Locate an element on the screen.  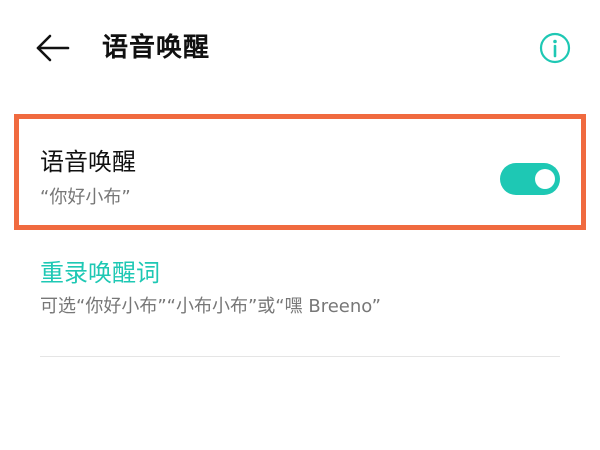
rerecord-wake-word-subtitle: 可选“你好小布”“小布小布”或“嘿 Breeno” is located at coordinates (210, 306).